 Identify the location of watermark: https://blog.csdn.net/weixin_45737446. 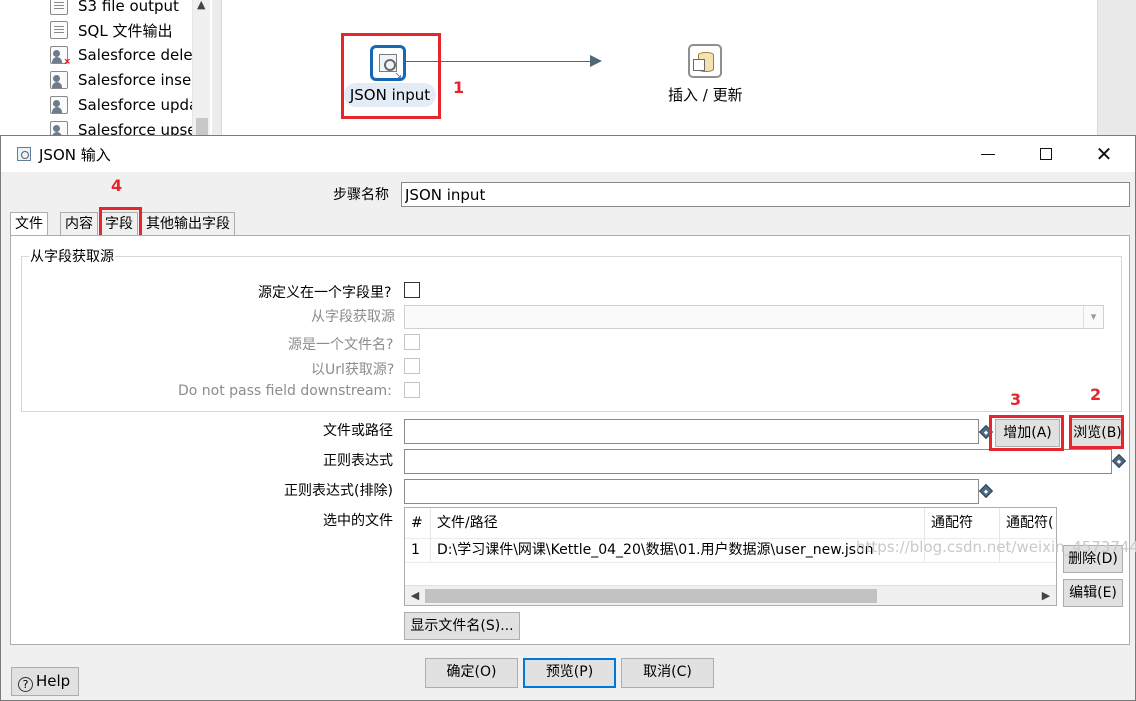
(996, 547).